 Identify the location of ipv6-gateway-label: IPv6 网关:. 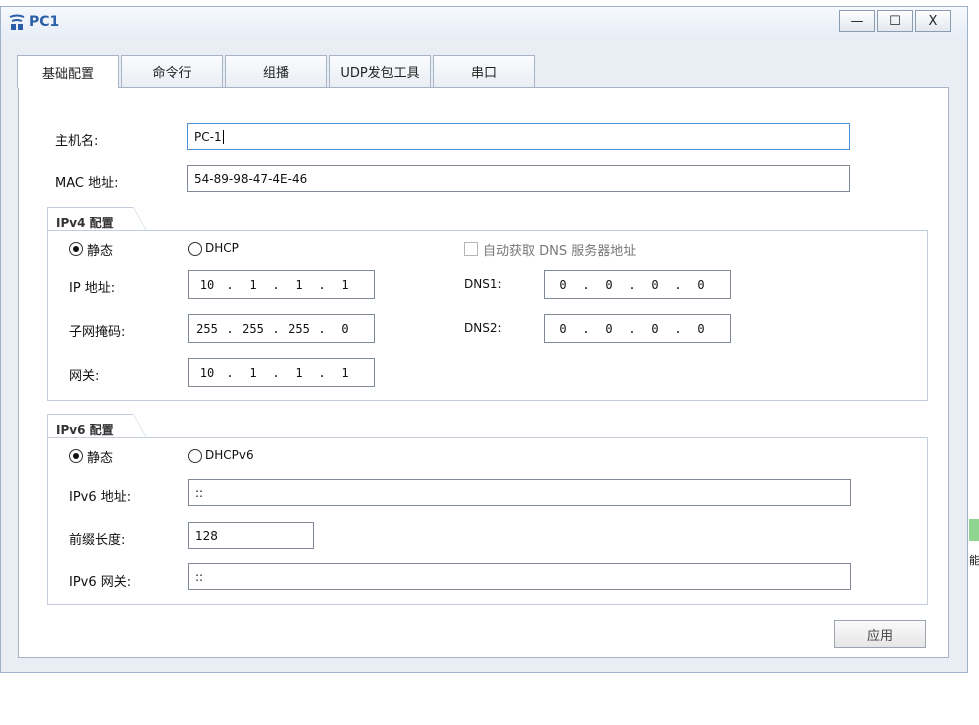
(100, 582).